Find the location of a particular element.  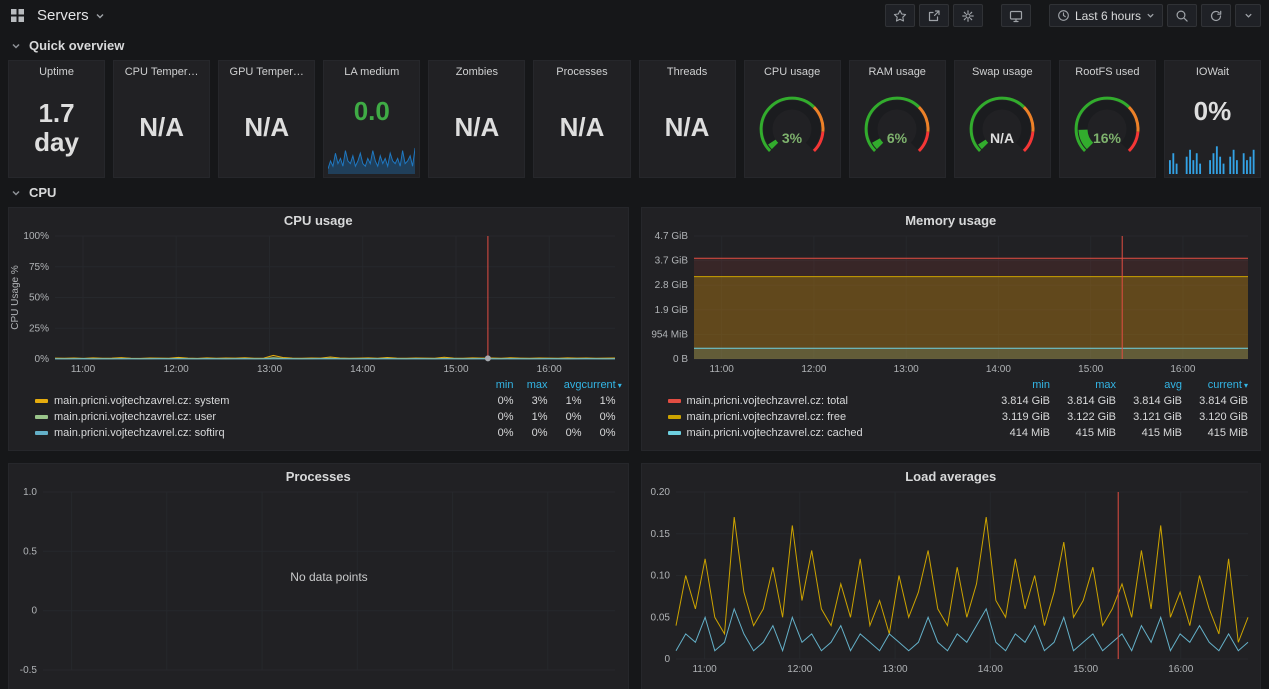

stat-panel-title: Zombies is located at coordinates (476, 69).